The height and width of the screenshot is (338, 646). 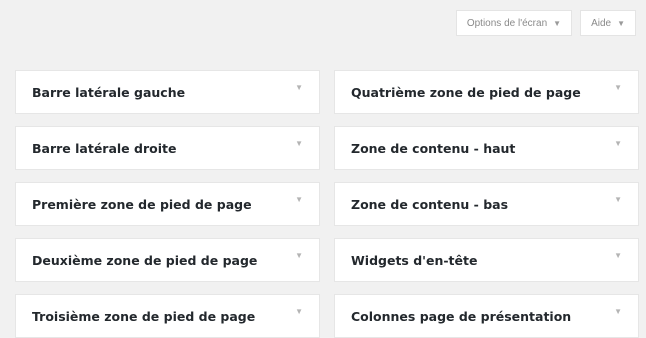 I want to click on widget-area-title: Colonnes page de présentation, so click(x=461, y=316).